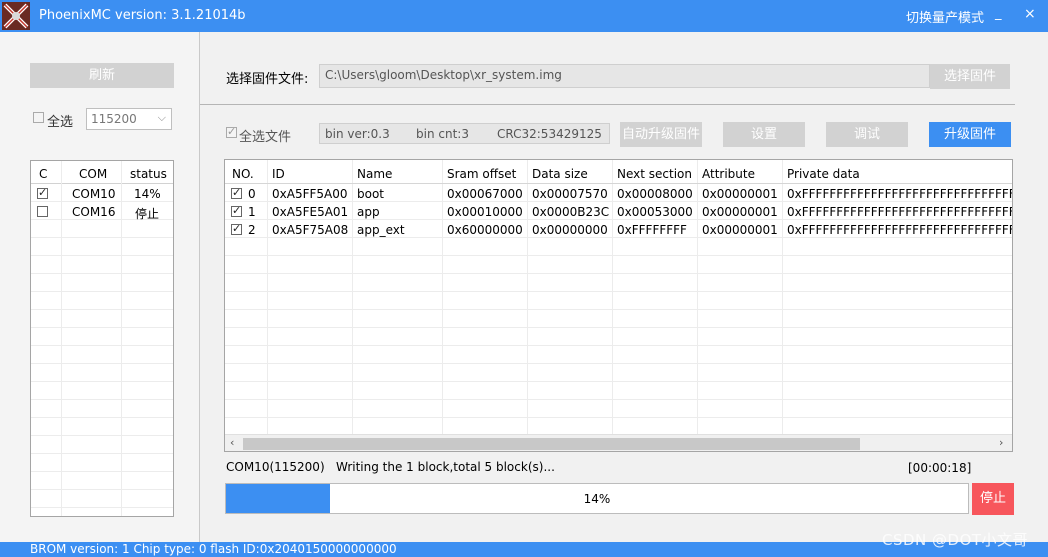  What do you see at coordinates (43, 174) in the screenshot?
I see `column-header-check: C` at bounding box center [43, 174].